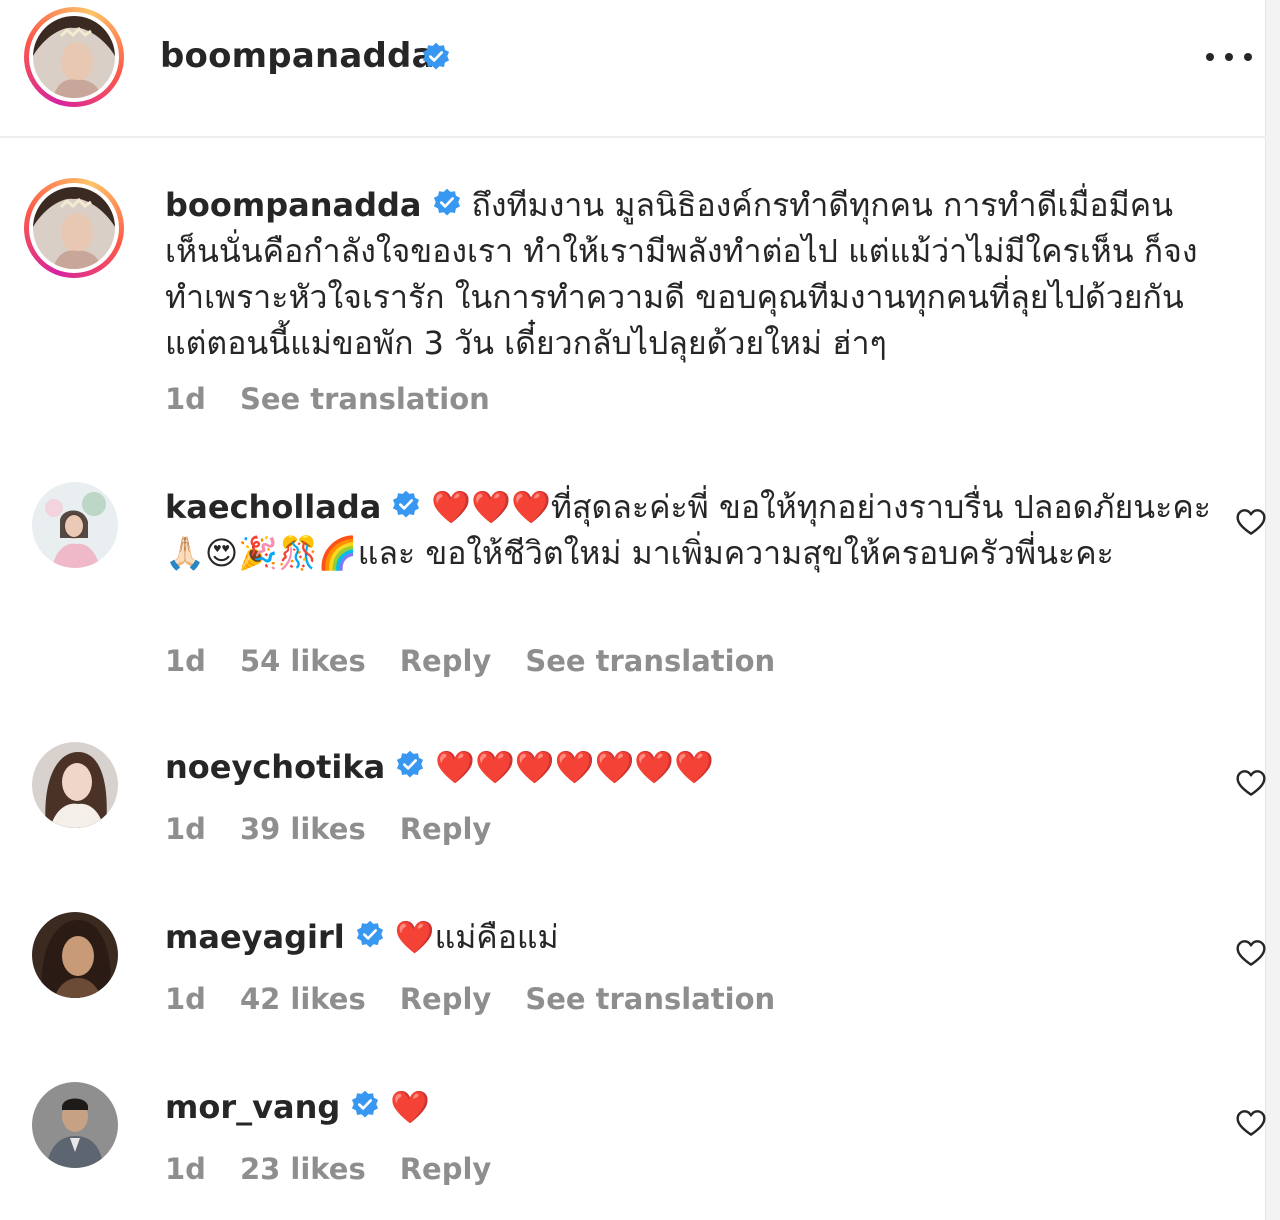  What do you see at coordinates (275, 767) in the screenshot?
I see `comment-username: noeychotika` at bounding box center [275, 767].